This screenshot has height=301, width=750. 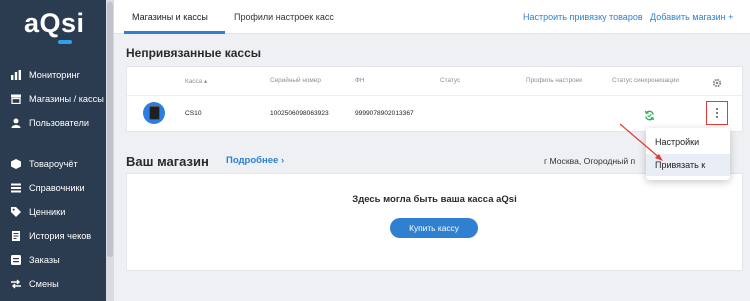 What do you see at coordinates (16, 260) in the screenshot?
I see `orders-icon` at bounding box center [16, 260].